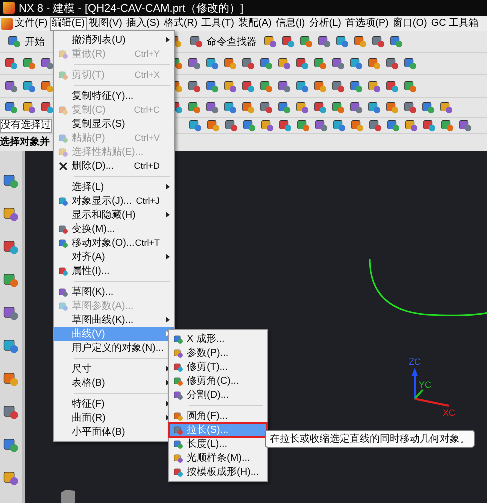  Describe the element at coordinates (114, 124) in the screenshot. I see `menu-item: 复制显示(S)` at that location.